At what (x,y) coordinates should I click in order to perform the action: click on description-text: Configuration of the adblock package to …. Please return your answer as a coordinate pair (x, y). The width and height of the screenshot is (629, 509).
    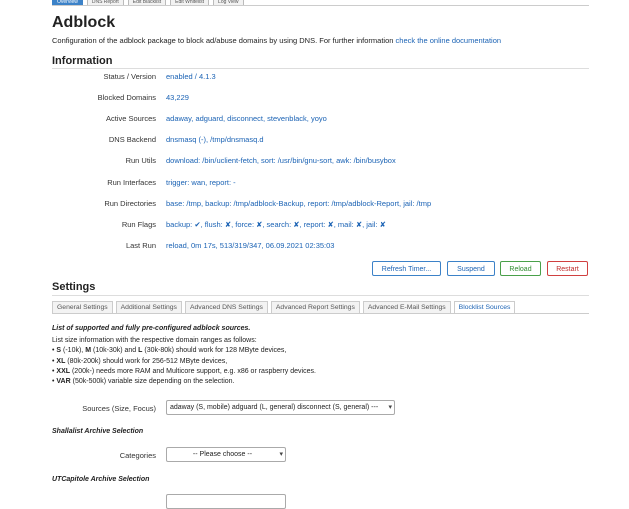
    Looking at the image, I should click on (223, 40).